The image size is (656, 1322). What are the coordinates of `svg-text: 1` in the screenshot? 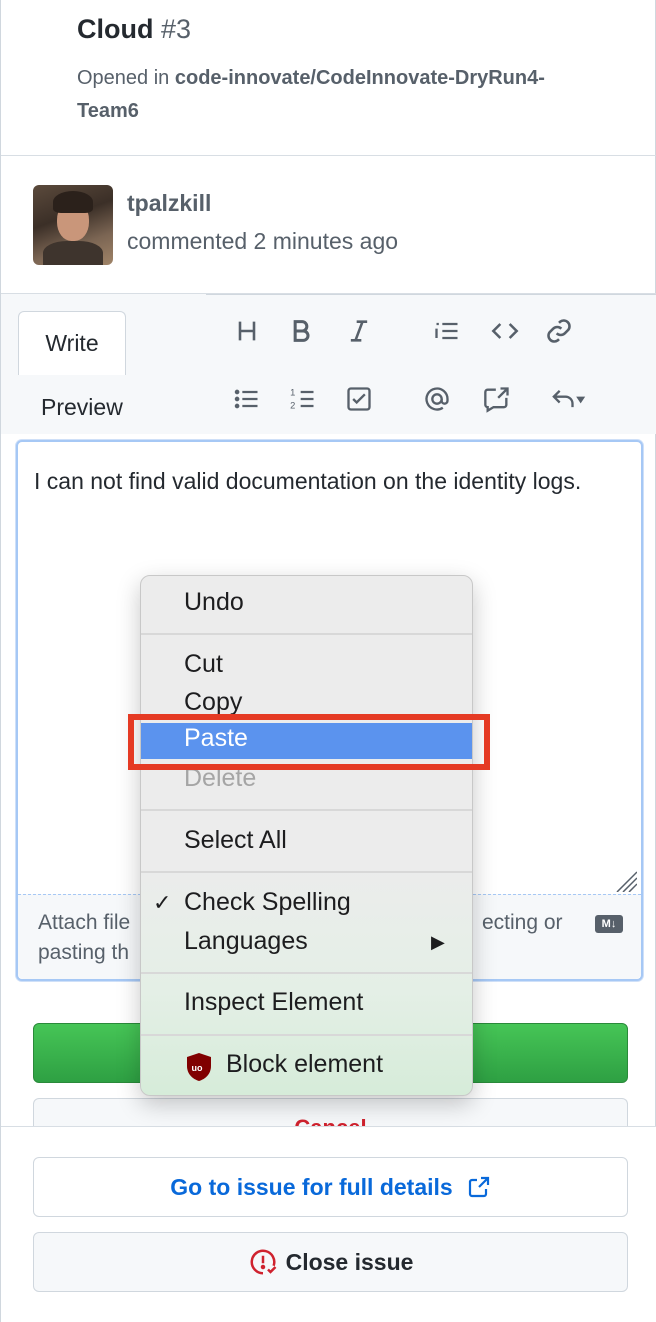 It's located at (292, 393).